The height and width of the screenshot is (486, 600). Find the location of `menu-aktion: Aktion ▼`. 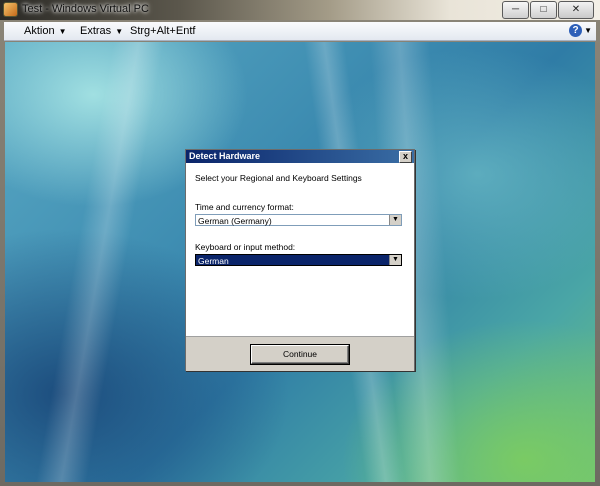

menu-aktion: Aktion ▼ is located at coordinates (45, 31).